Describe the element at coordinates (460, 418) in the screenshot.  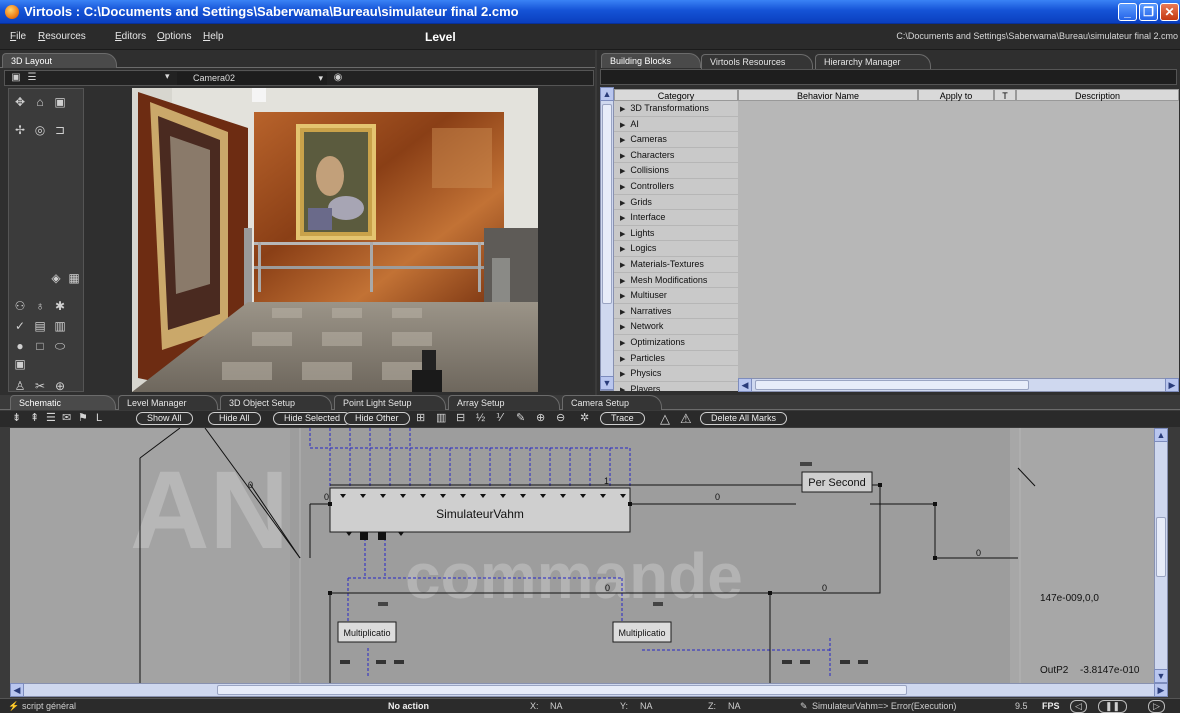
I see `arrange-icon: ⊟` at that location.